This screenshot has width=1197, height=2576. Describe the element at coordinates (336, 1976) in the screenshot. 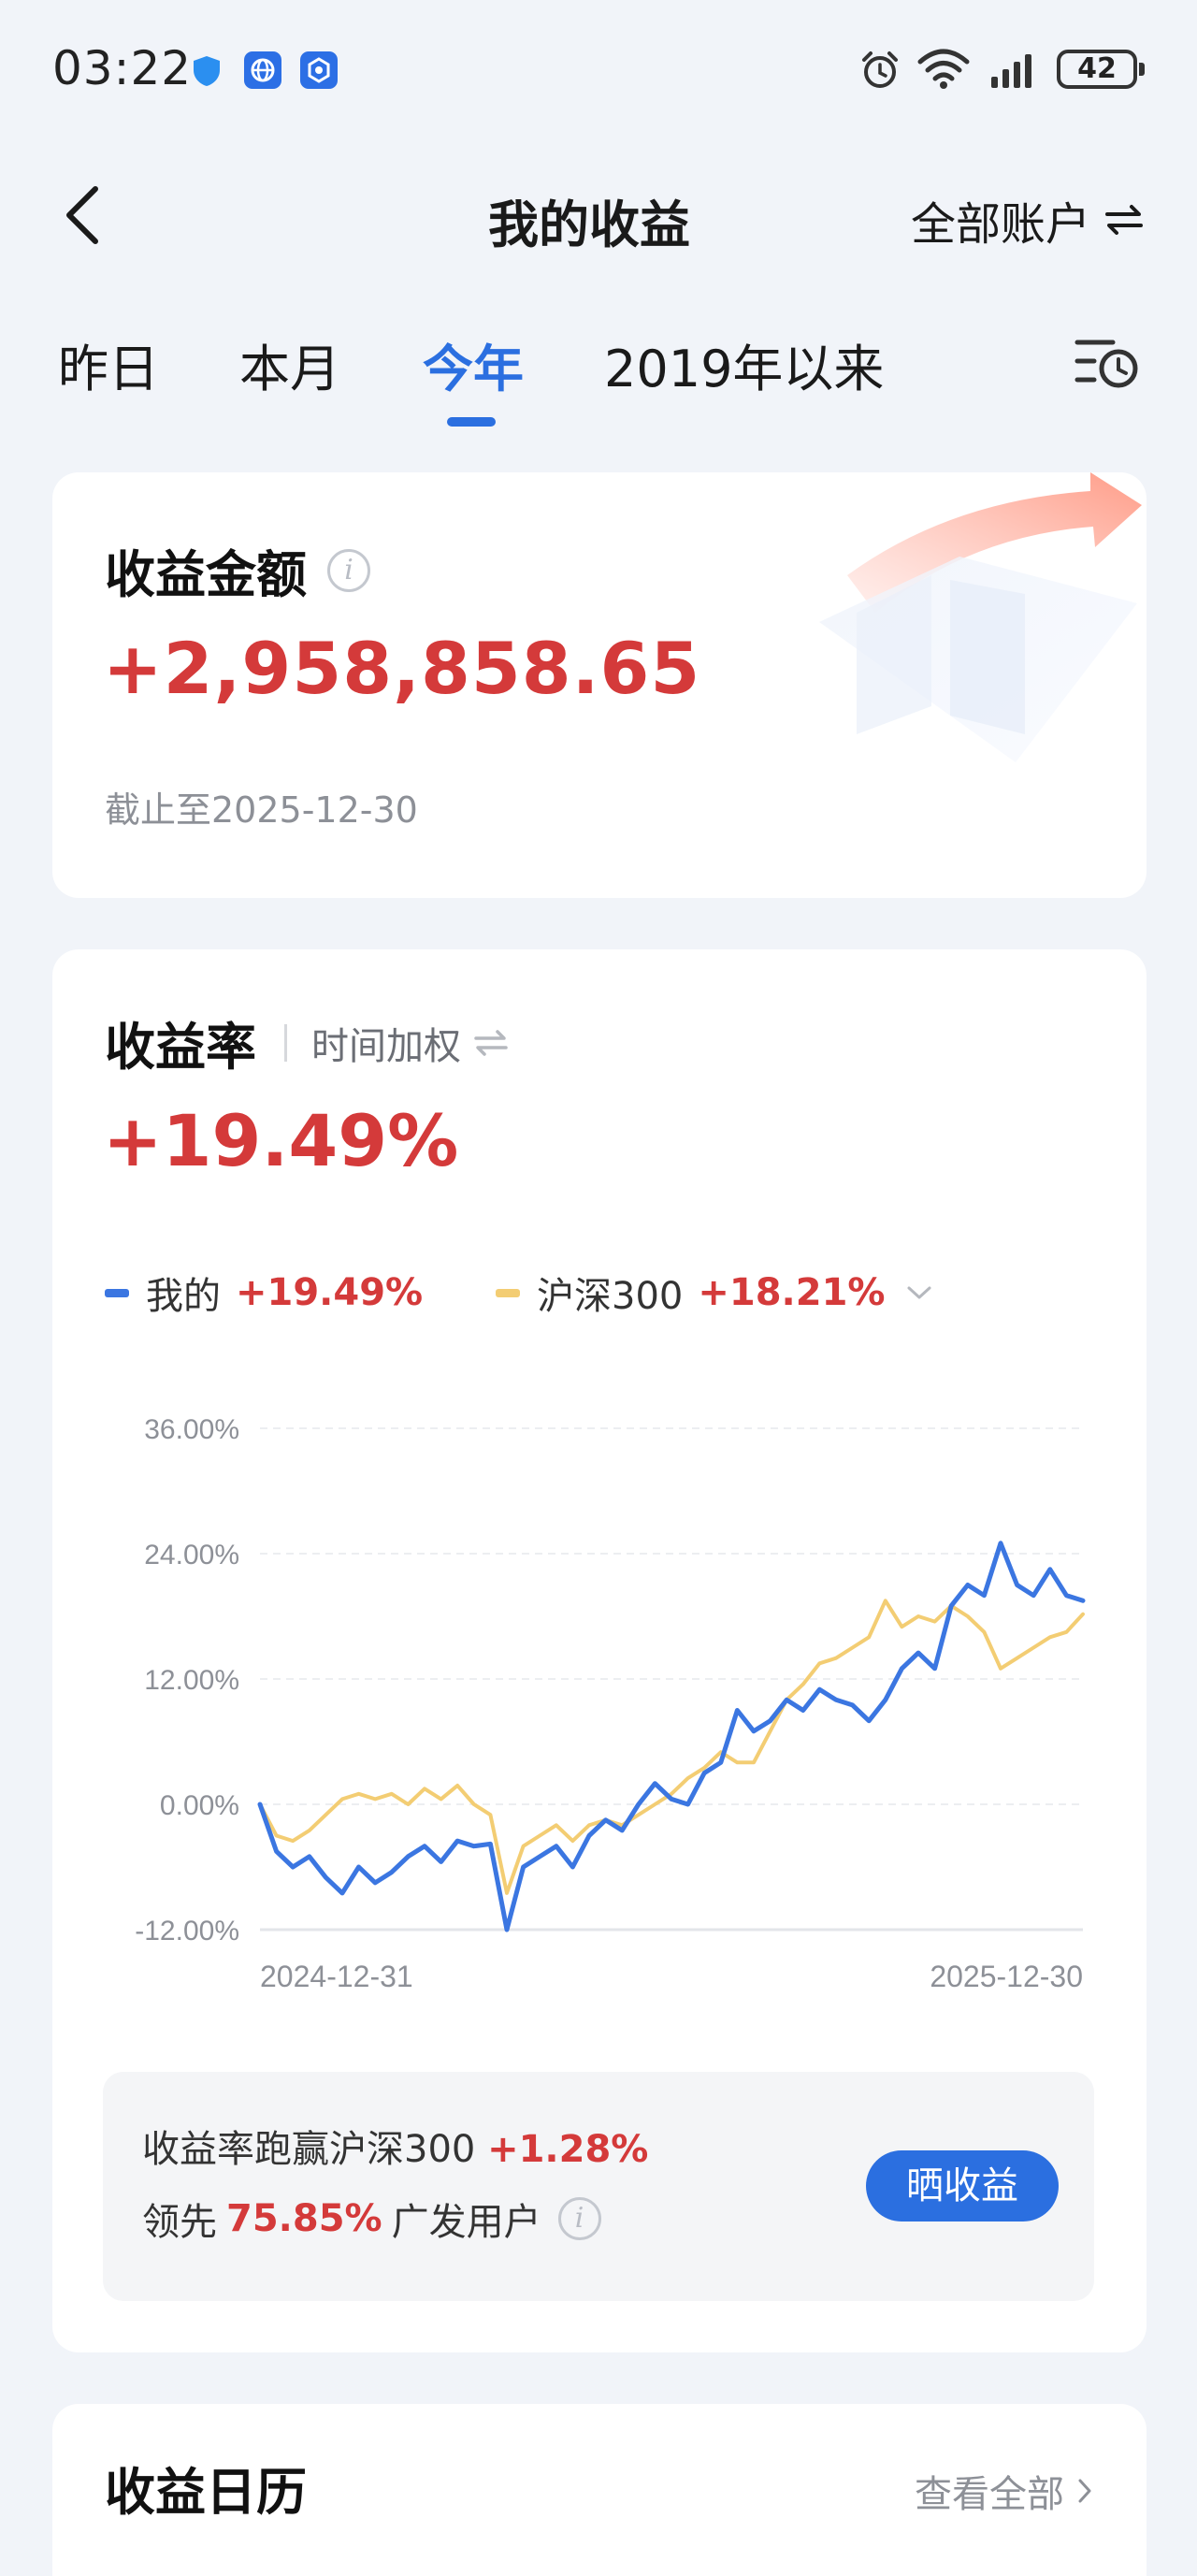

I see `x-axis-start-label: 2024-12-31` at that location.